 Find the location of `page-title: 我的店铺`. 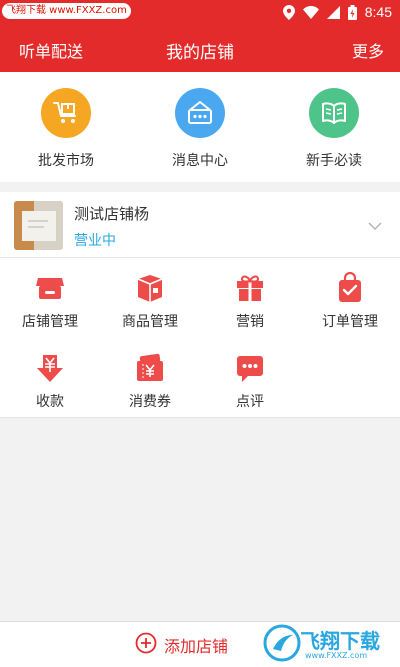

page-title: 我的店铺 is located at coordinates (200, 53).